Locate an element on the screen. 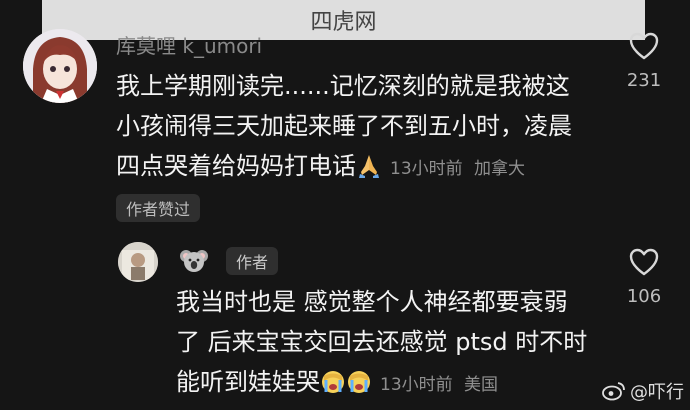  reply-line: 我当时也是 感觉整个人神经都要衰弱 is located at coordinates (372, 302).